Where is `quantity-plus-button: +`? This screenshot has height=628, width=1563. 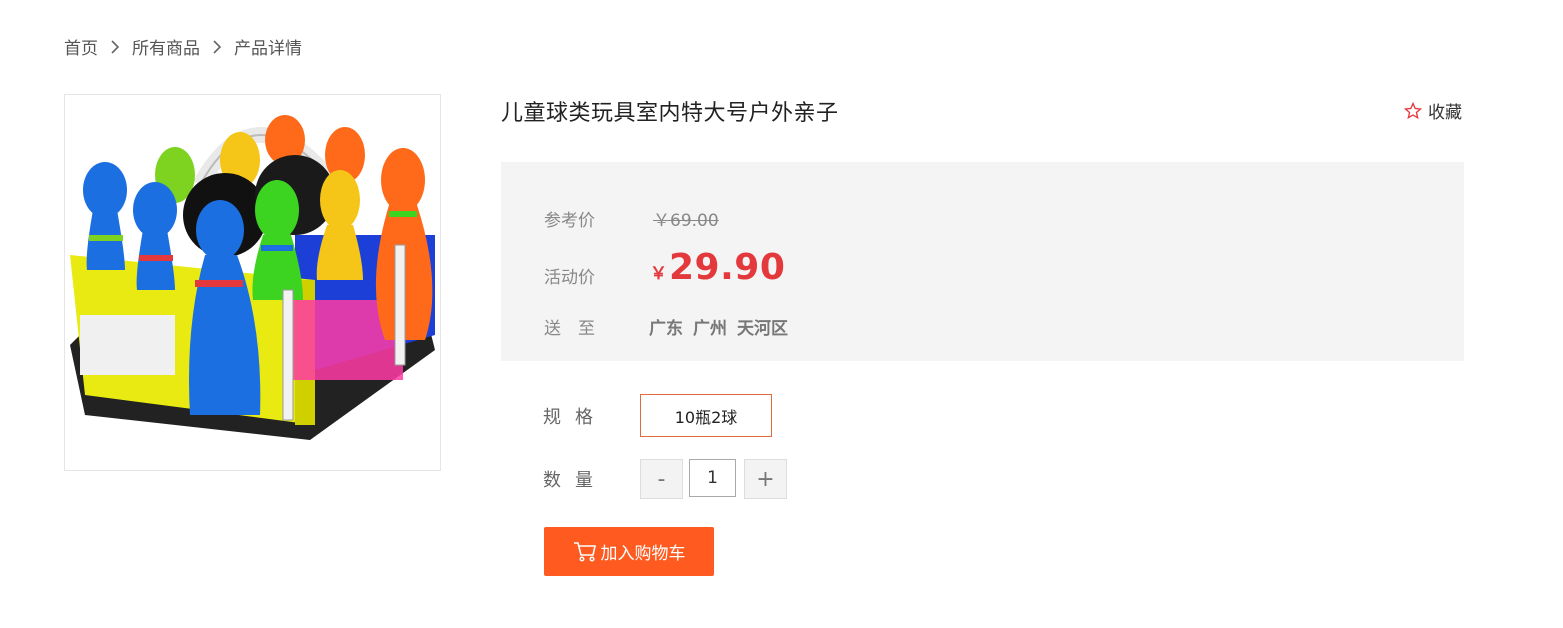 quantity-plus-button: + is located at coordinates (765, 479).